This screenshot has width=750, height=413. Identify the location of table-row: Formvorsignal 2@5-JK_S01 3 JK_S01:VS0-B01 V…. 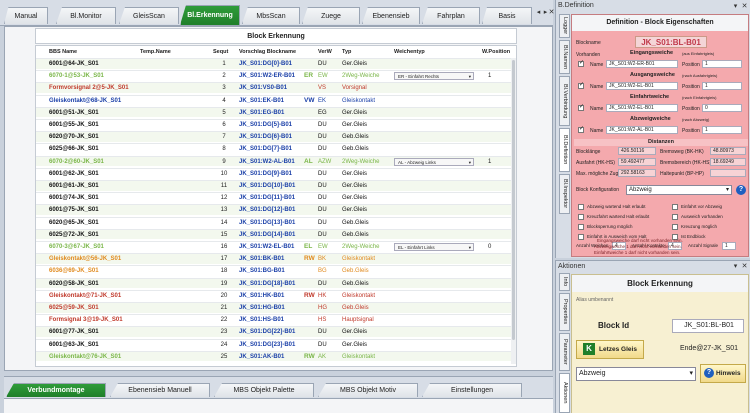
(276, 87).